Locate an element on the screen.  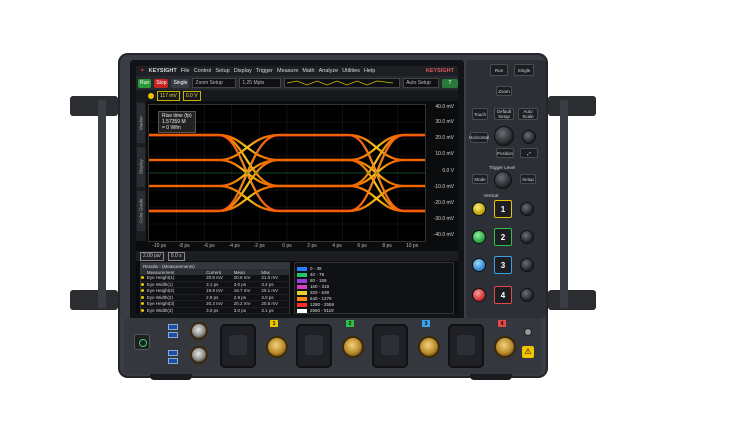
ground-terminal is located at coordinates (528, 332).